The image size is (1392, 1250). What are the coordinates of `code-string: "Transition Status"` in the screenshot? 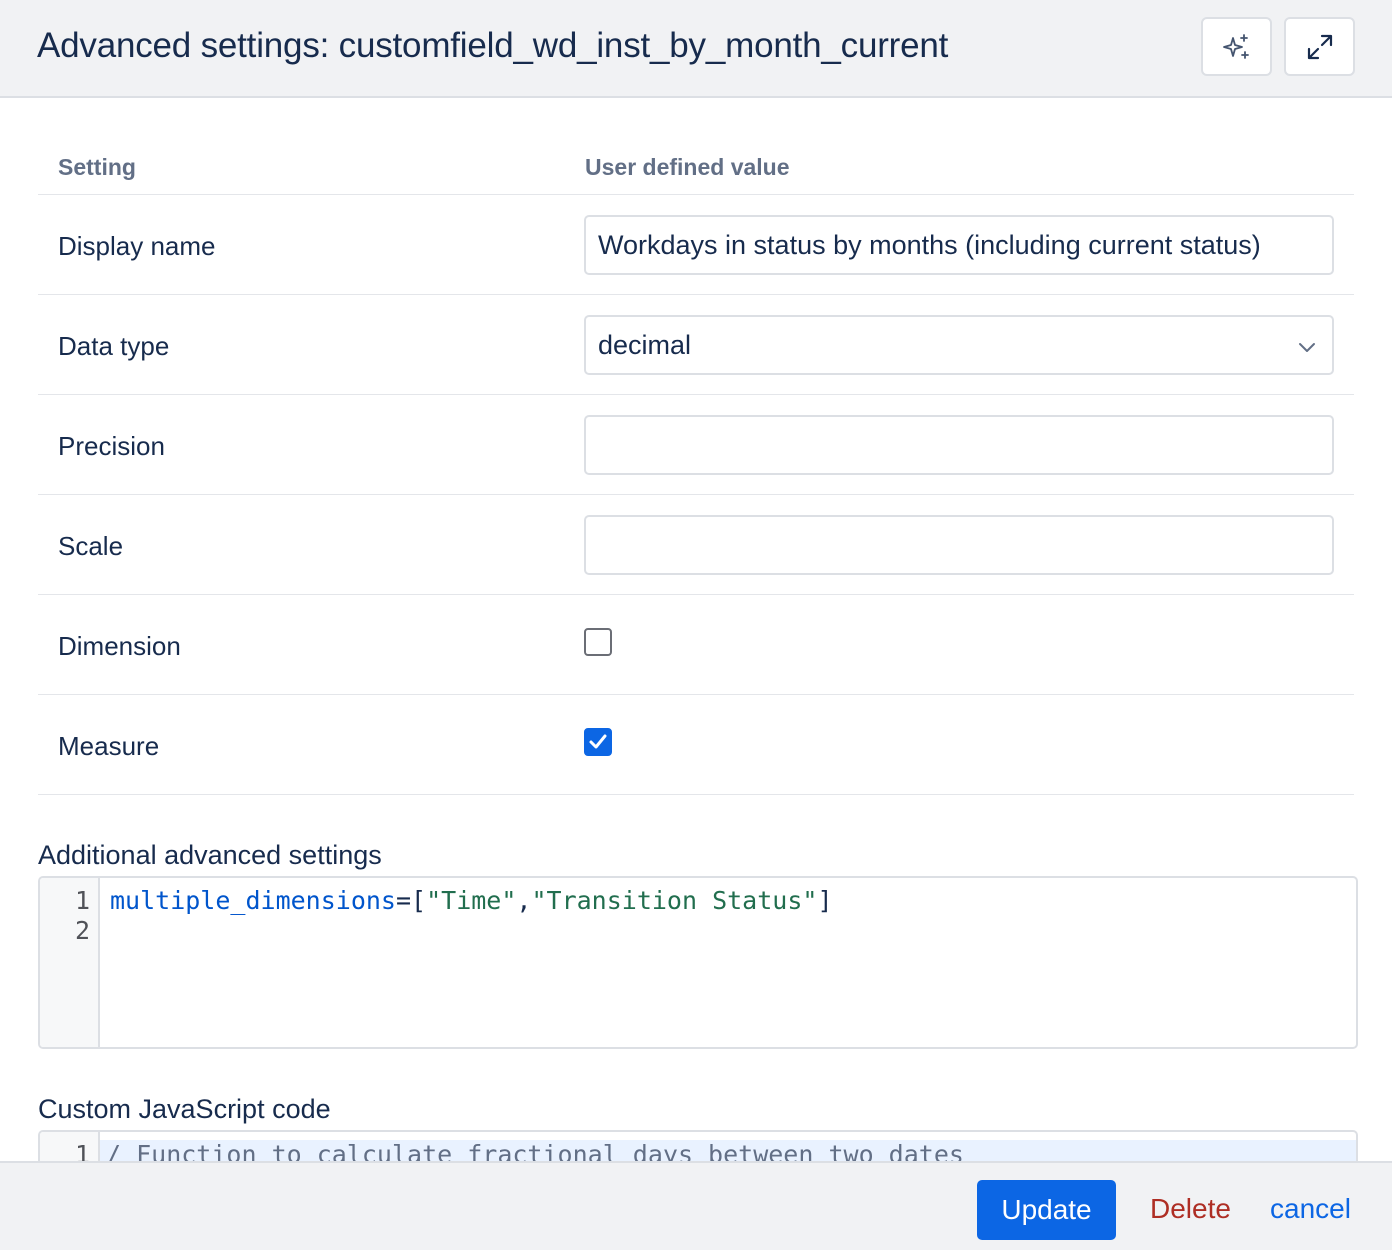 It's located at (674, 900).